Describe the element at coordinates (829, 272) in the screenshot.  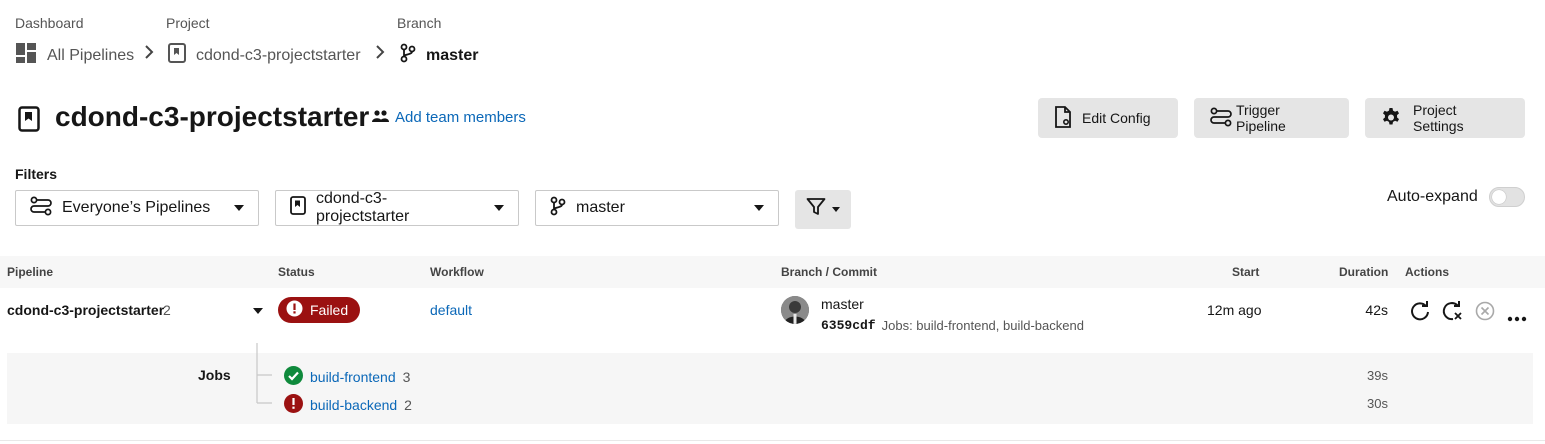
I see `column-branch-commit: Branch / Commit` at that location.